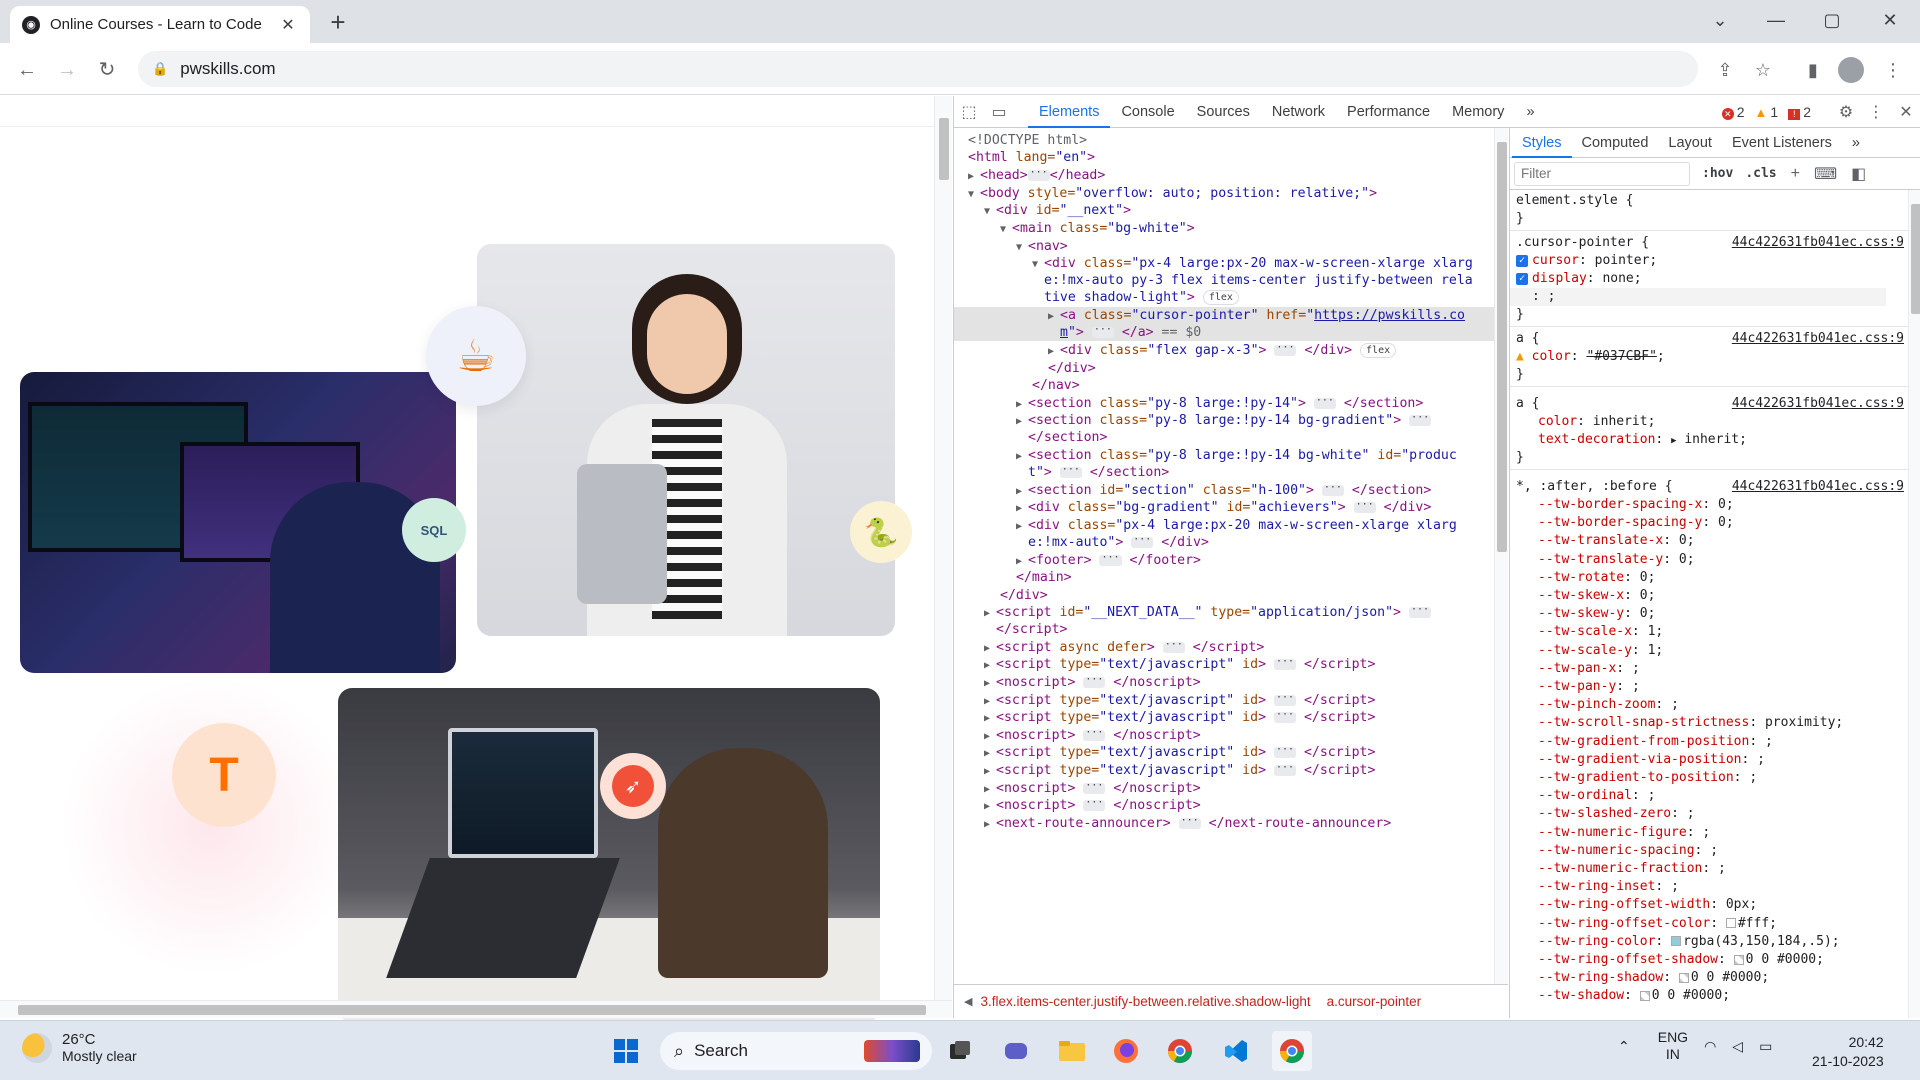 The width and height of the screenshot is (1920, 1080). I want to click on decl-tw-variable: --tw-ring-color: rgba(43,150,184,.5);, so click(1710, 942).